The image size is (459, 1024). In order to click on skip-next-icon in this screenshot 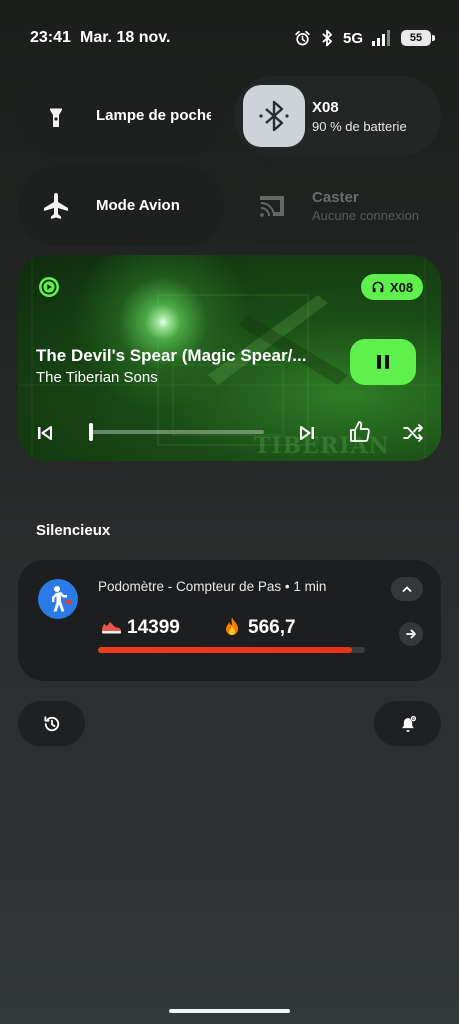, I will do `click(307, 433)`.